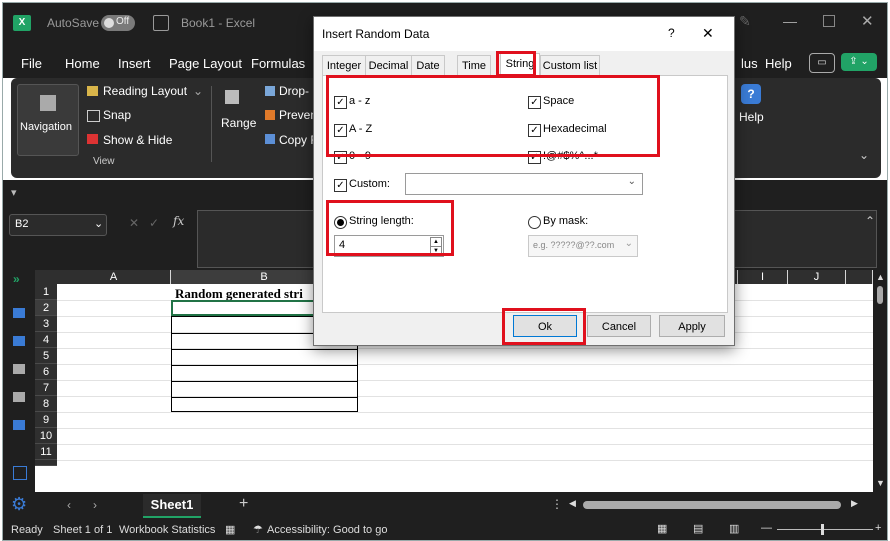 The width and height of the screenshot is (890, 541). I want to click on row-header, so click(46, 463).